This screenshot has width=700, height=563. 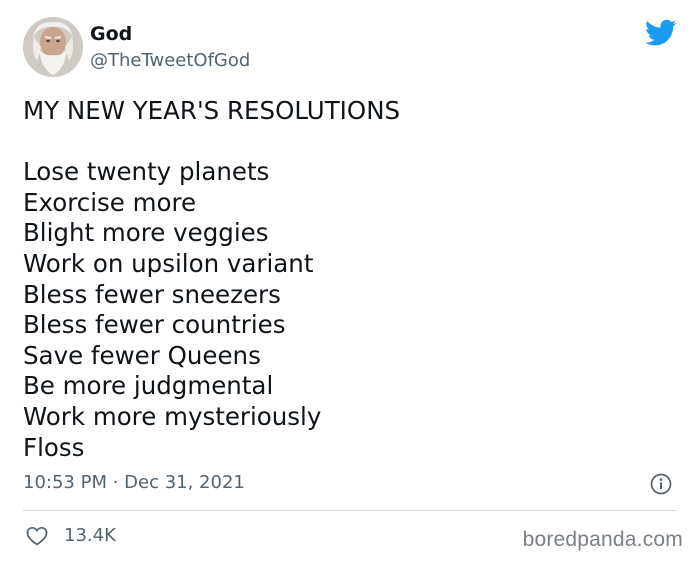 What do you see at coordinates (152, 294) in the screenshot?
I see `resolution-line: Bless fewer sneezers` at bounding box center [152, 294].